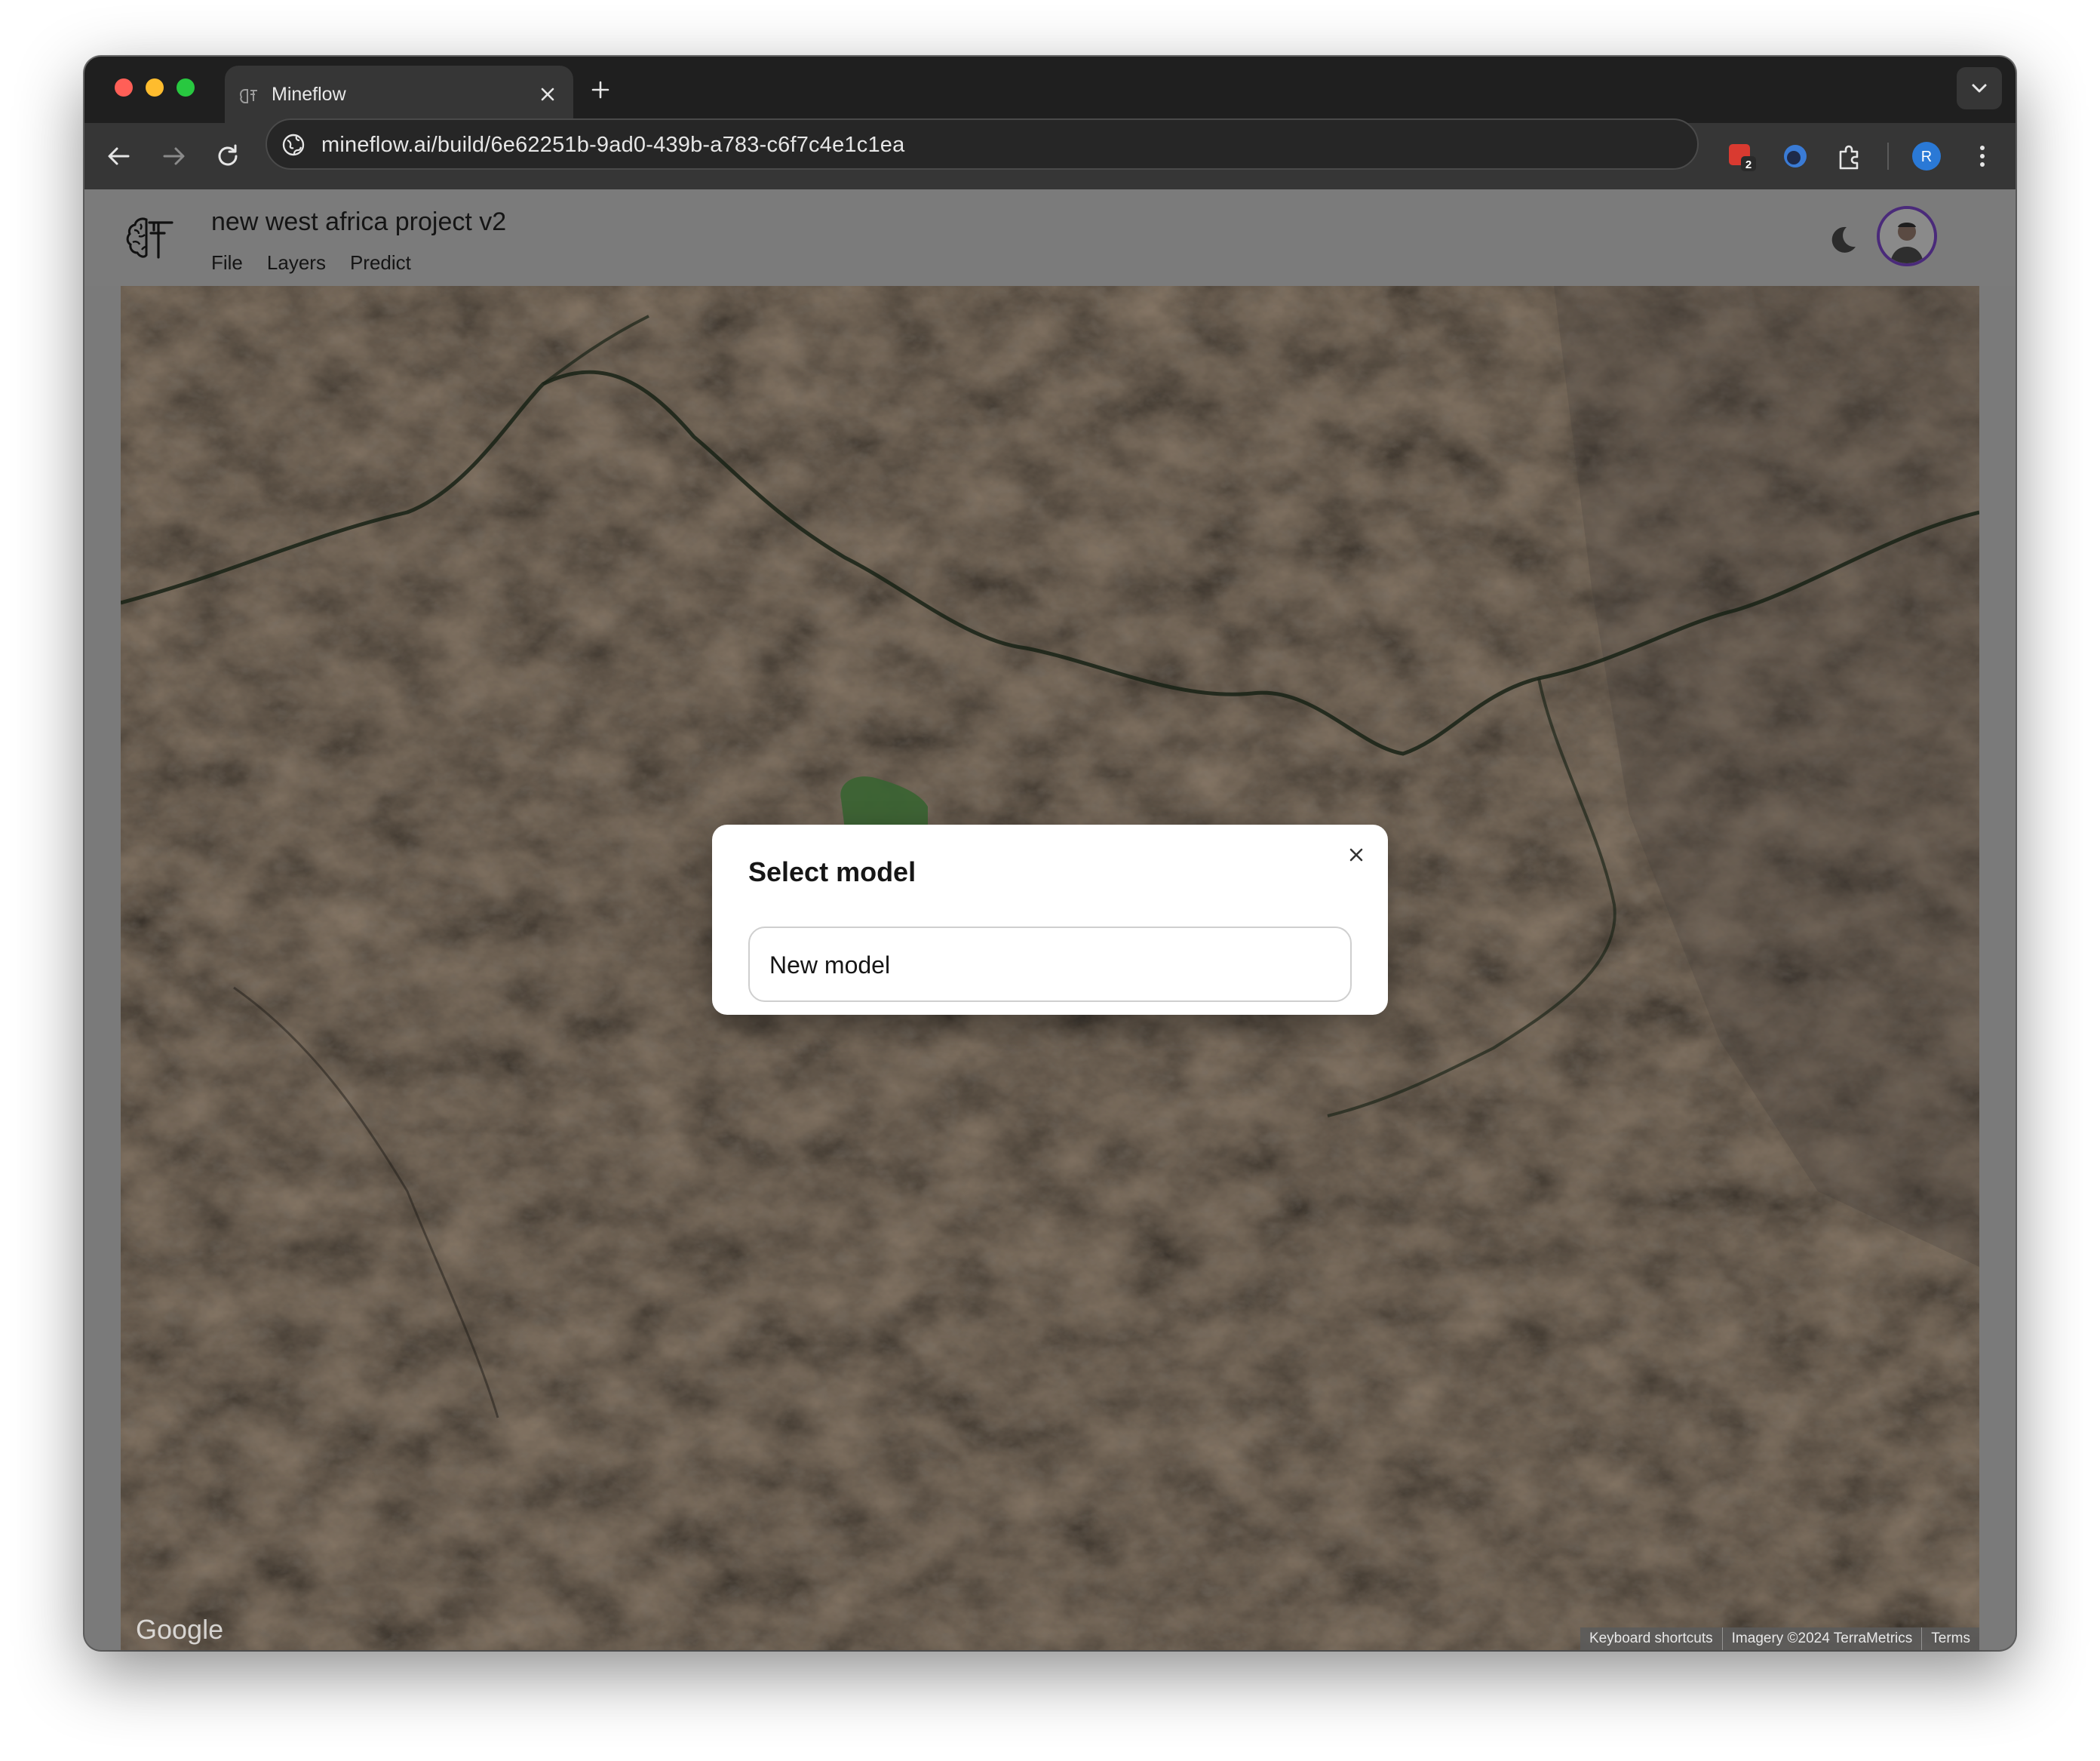 The image size is (2100, 1761). Describe the element at coordinates (1795, 156) in the screenshot. I see `extension-circle-icon` at that location.